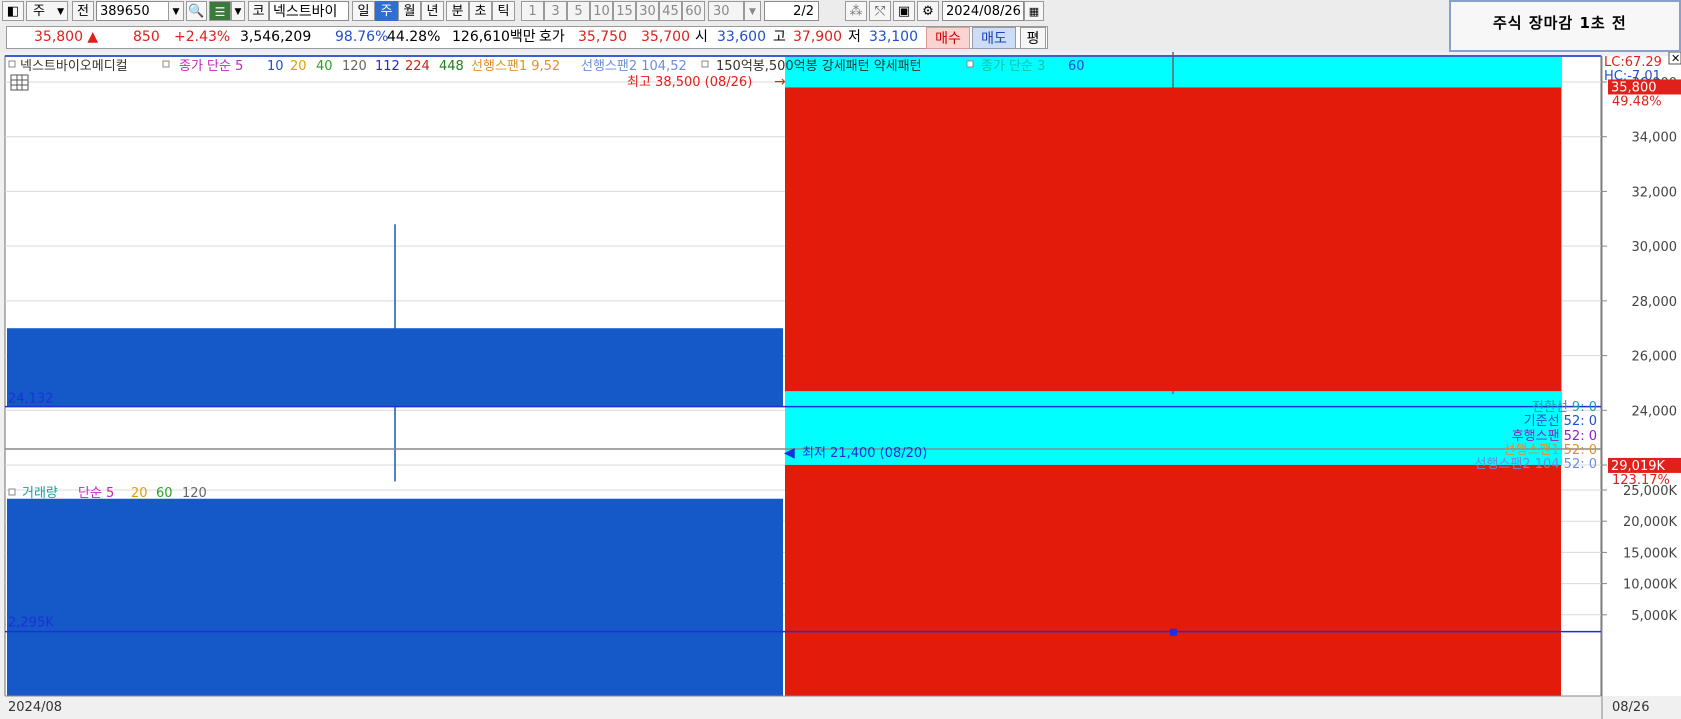  Describe the element at coordinates (634, 66) in the screenshot. I see `legend-span2: 선행스팬2 104,52` at that location.